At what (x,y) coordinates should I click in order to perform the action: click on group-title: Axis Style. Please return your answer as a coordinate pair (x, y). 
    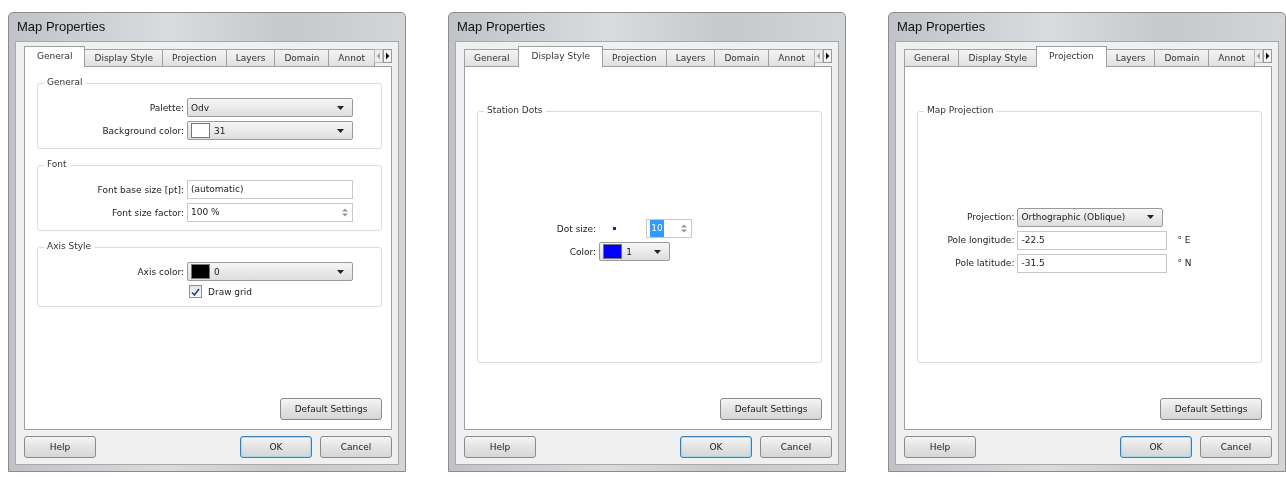
    Looking at the image, I should click on (69, 246).